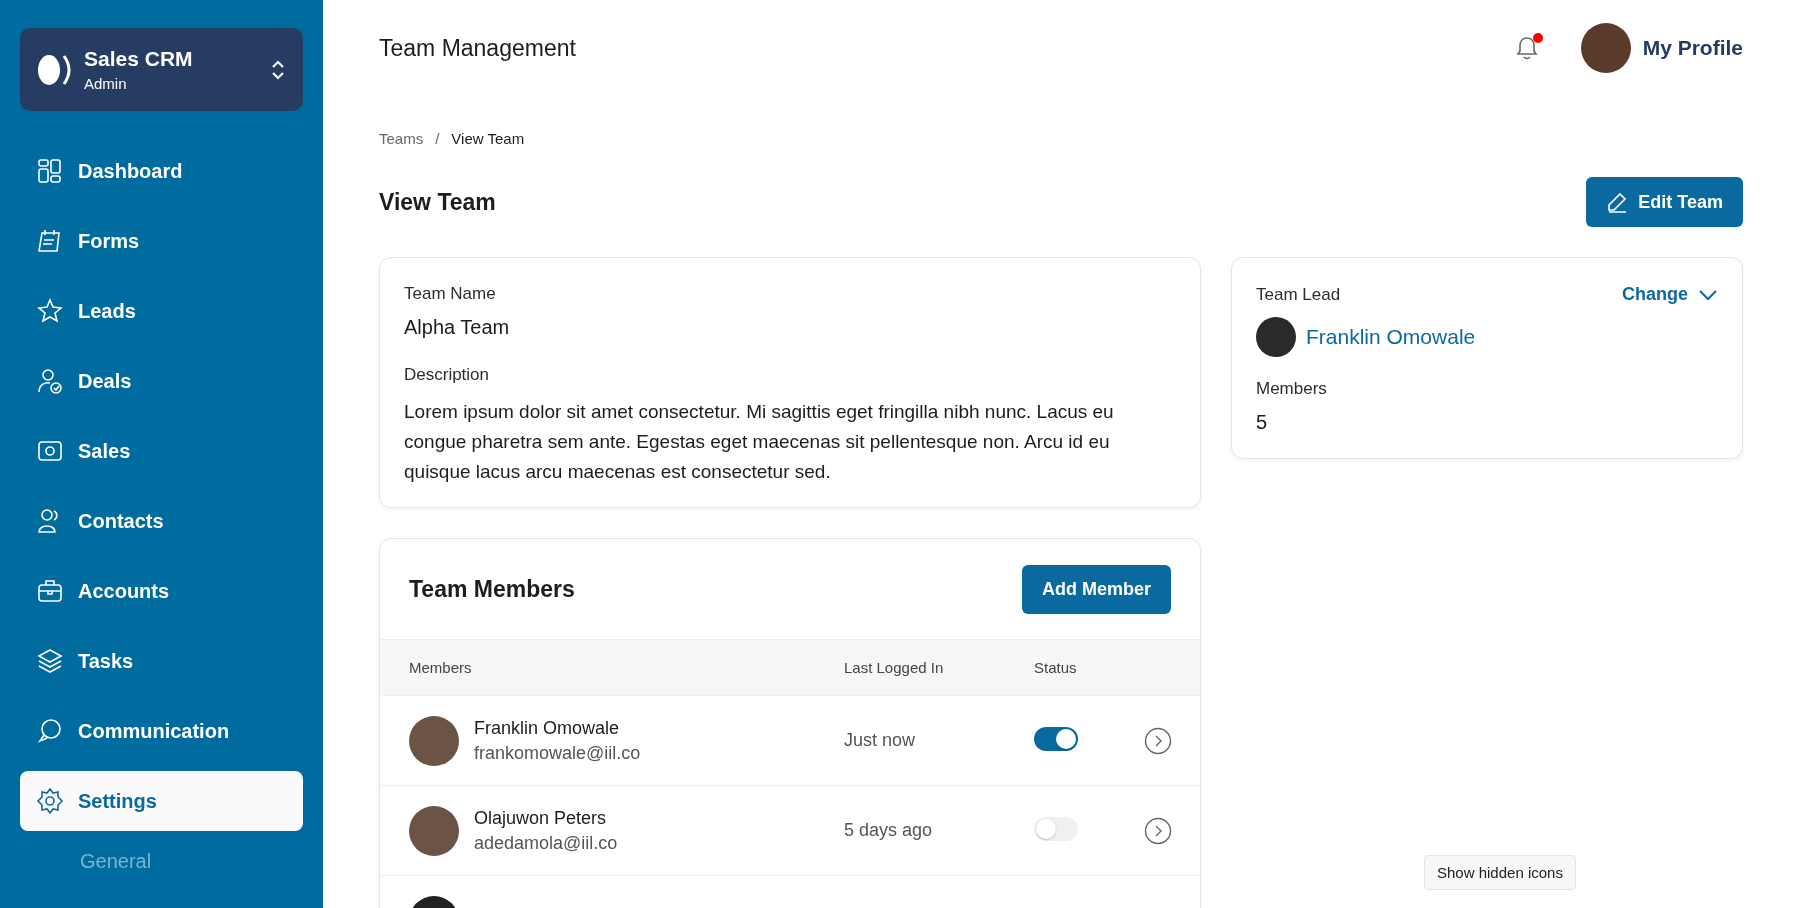 The image size is (1798, 908). Describe the element at coordinates (1276, 337) in the screenshot. I see `lead-avatar` at that location.